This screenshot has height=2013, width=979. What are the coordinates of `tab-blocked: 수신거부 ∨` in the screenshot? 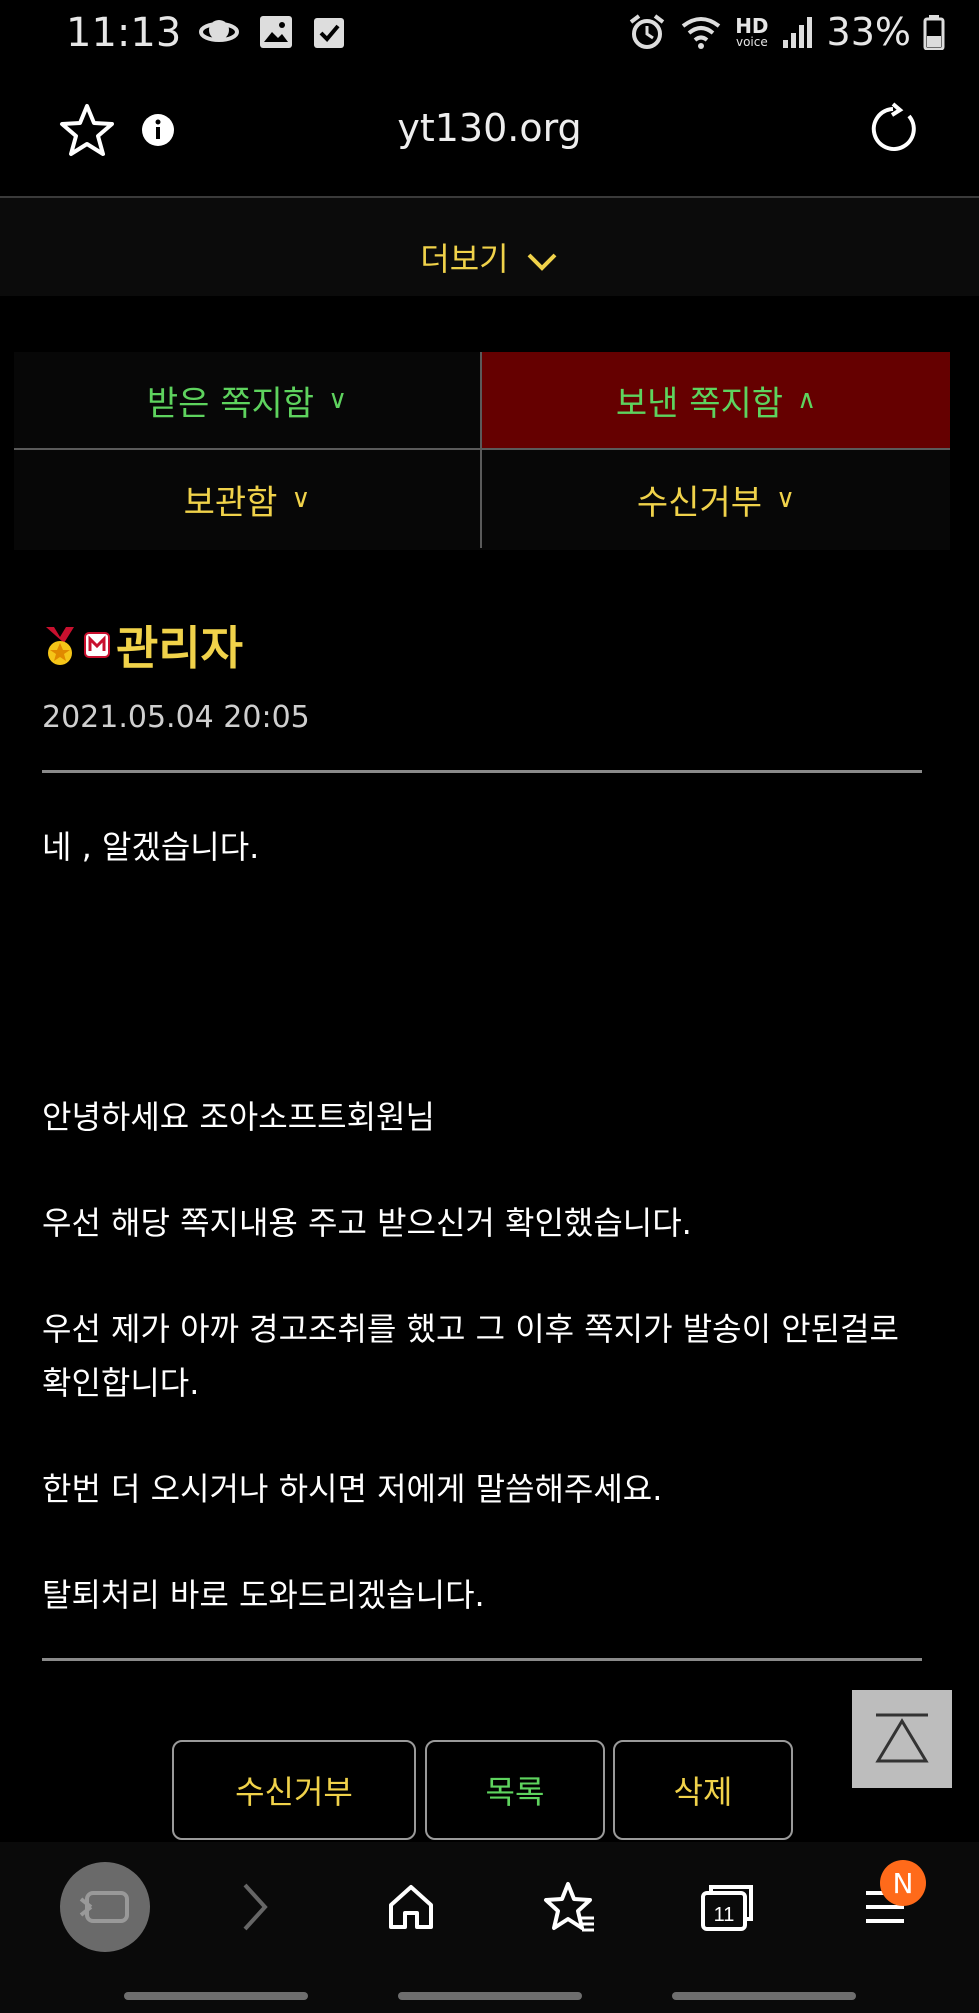 It's located at (716, 499).